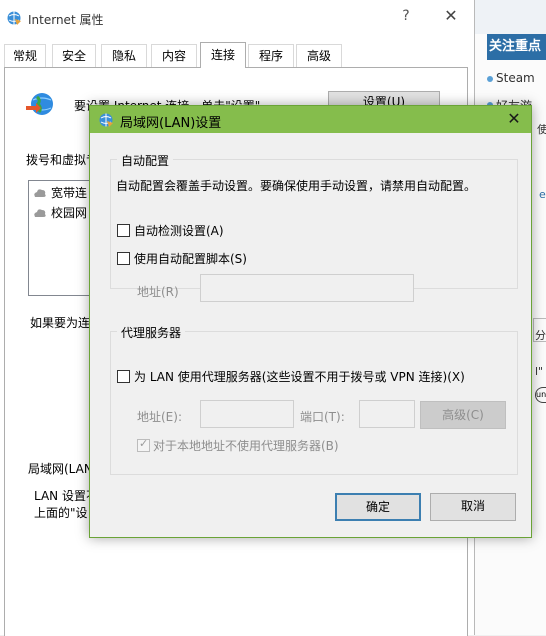 The image size is (546, 636). What do you see at coordinates (237, 19) in the screenshot?
I see `options-titlebar: Internet 属性 ? ✕` at bounding box center [237, 19].